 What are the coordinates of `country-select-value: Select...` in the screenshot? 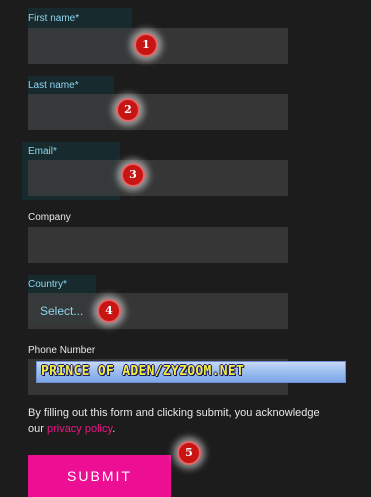 It's located at (62, 311).